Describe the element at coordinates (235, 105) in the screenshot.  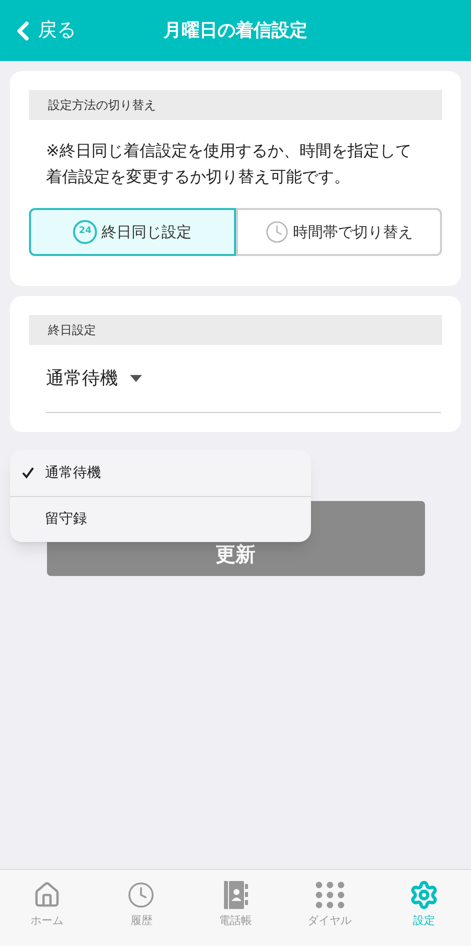
I see `section-heading: 設定方法の切り替え` at that location.